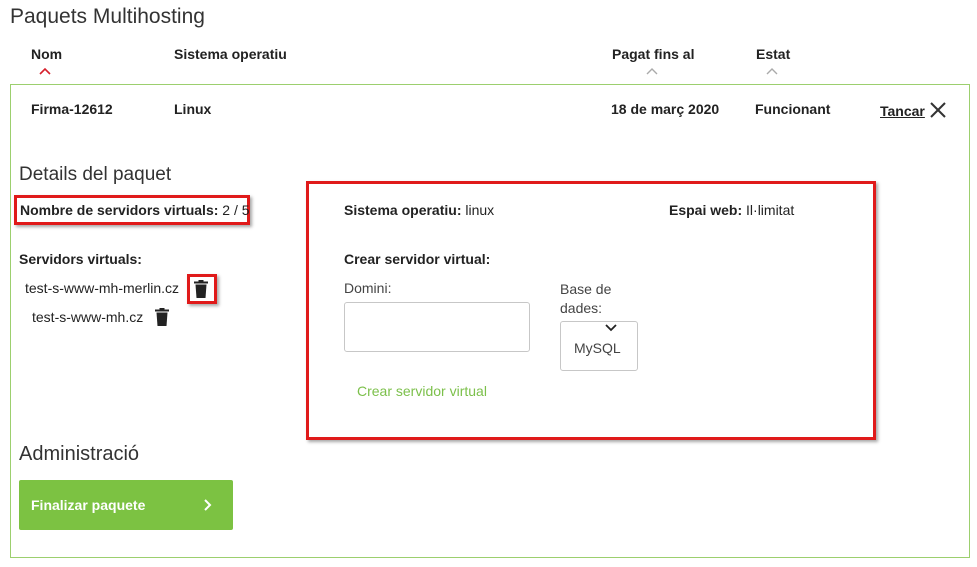 The height and width of the screenshot is (567, 977). Describe the element at coordinates (72, 109) in the screenshot. I see `package-name: Firma-12612` at that location.